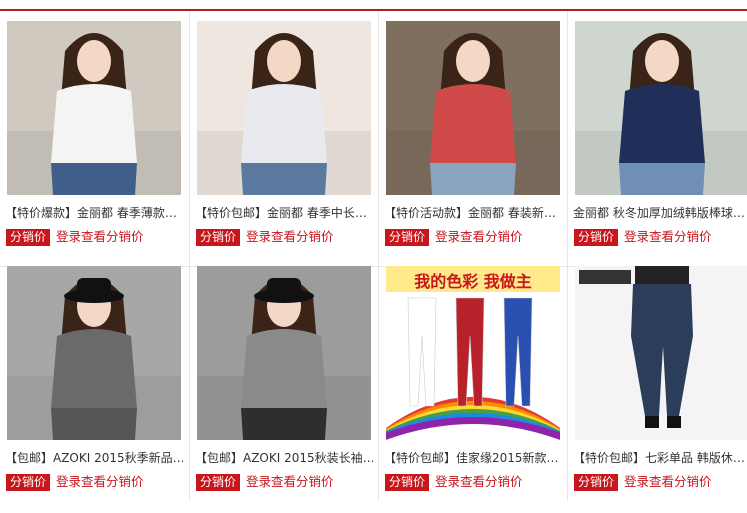  Describe the element at coordinates (473, 281) in the screenshot. I see `image-banner-text: 我的色彩 我做主` at that location.